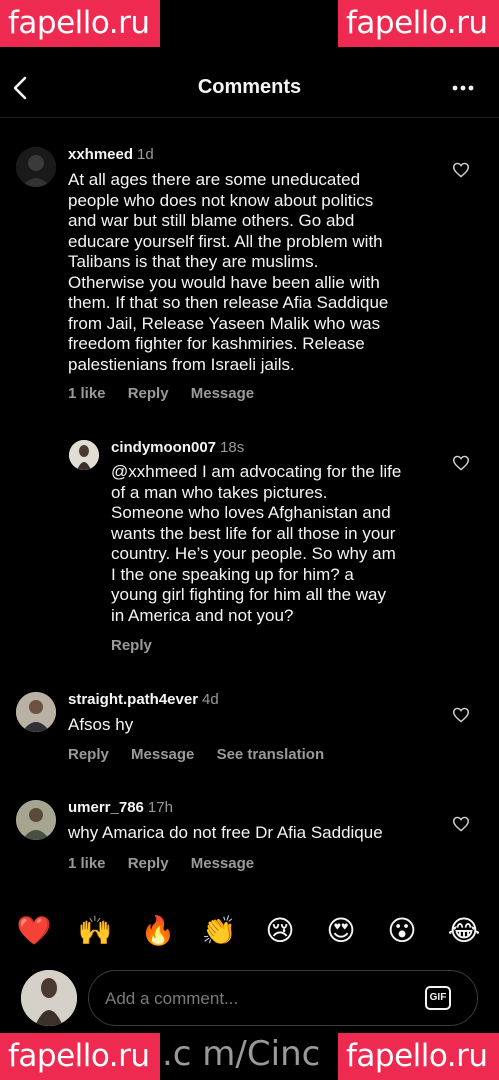 Image resolution: width=499 pixels, height=1080 pixels. I want to click on comment-line: Talibans is that they are muslims., so click(193, 261).